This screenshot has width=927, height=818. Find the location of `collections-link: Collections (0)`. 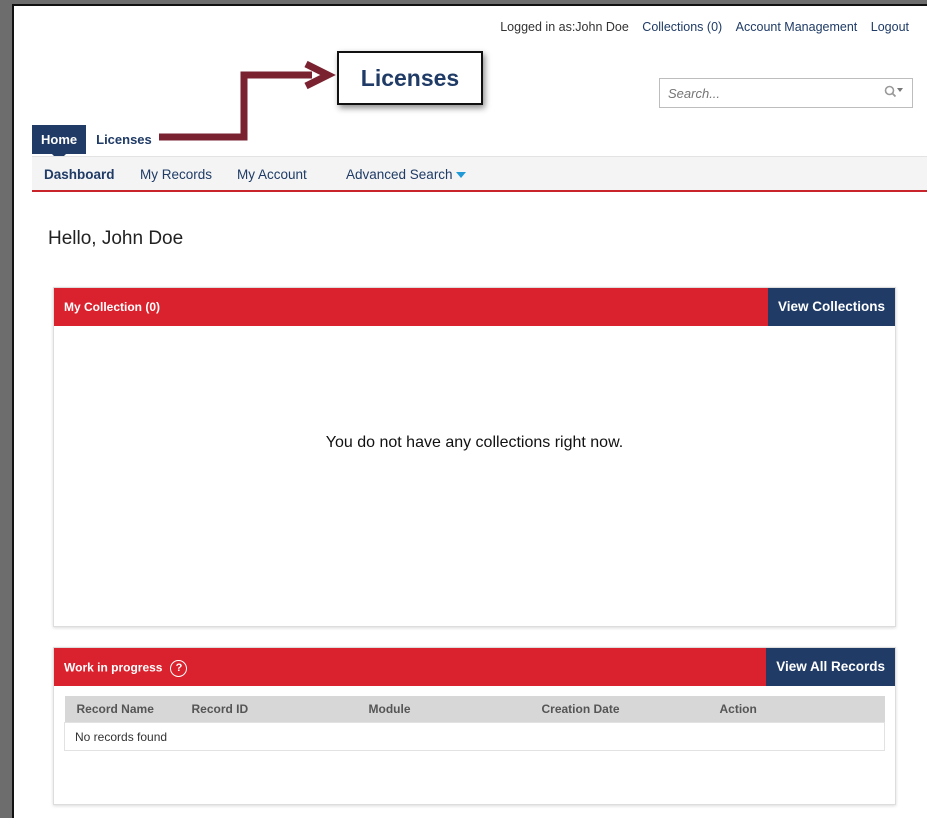

collections-link: Collections (0) is located at coordinates (682, 27).